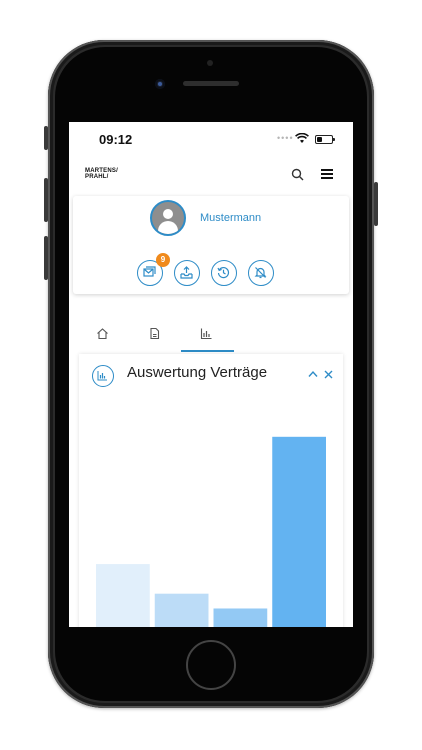 This screenshot has width=422, height=750. Describe the element at coordinates (328, 374) in the screenshot. I see `close-icon` at that location.